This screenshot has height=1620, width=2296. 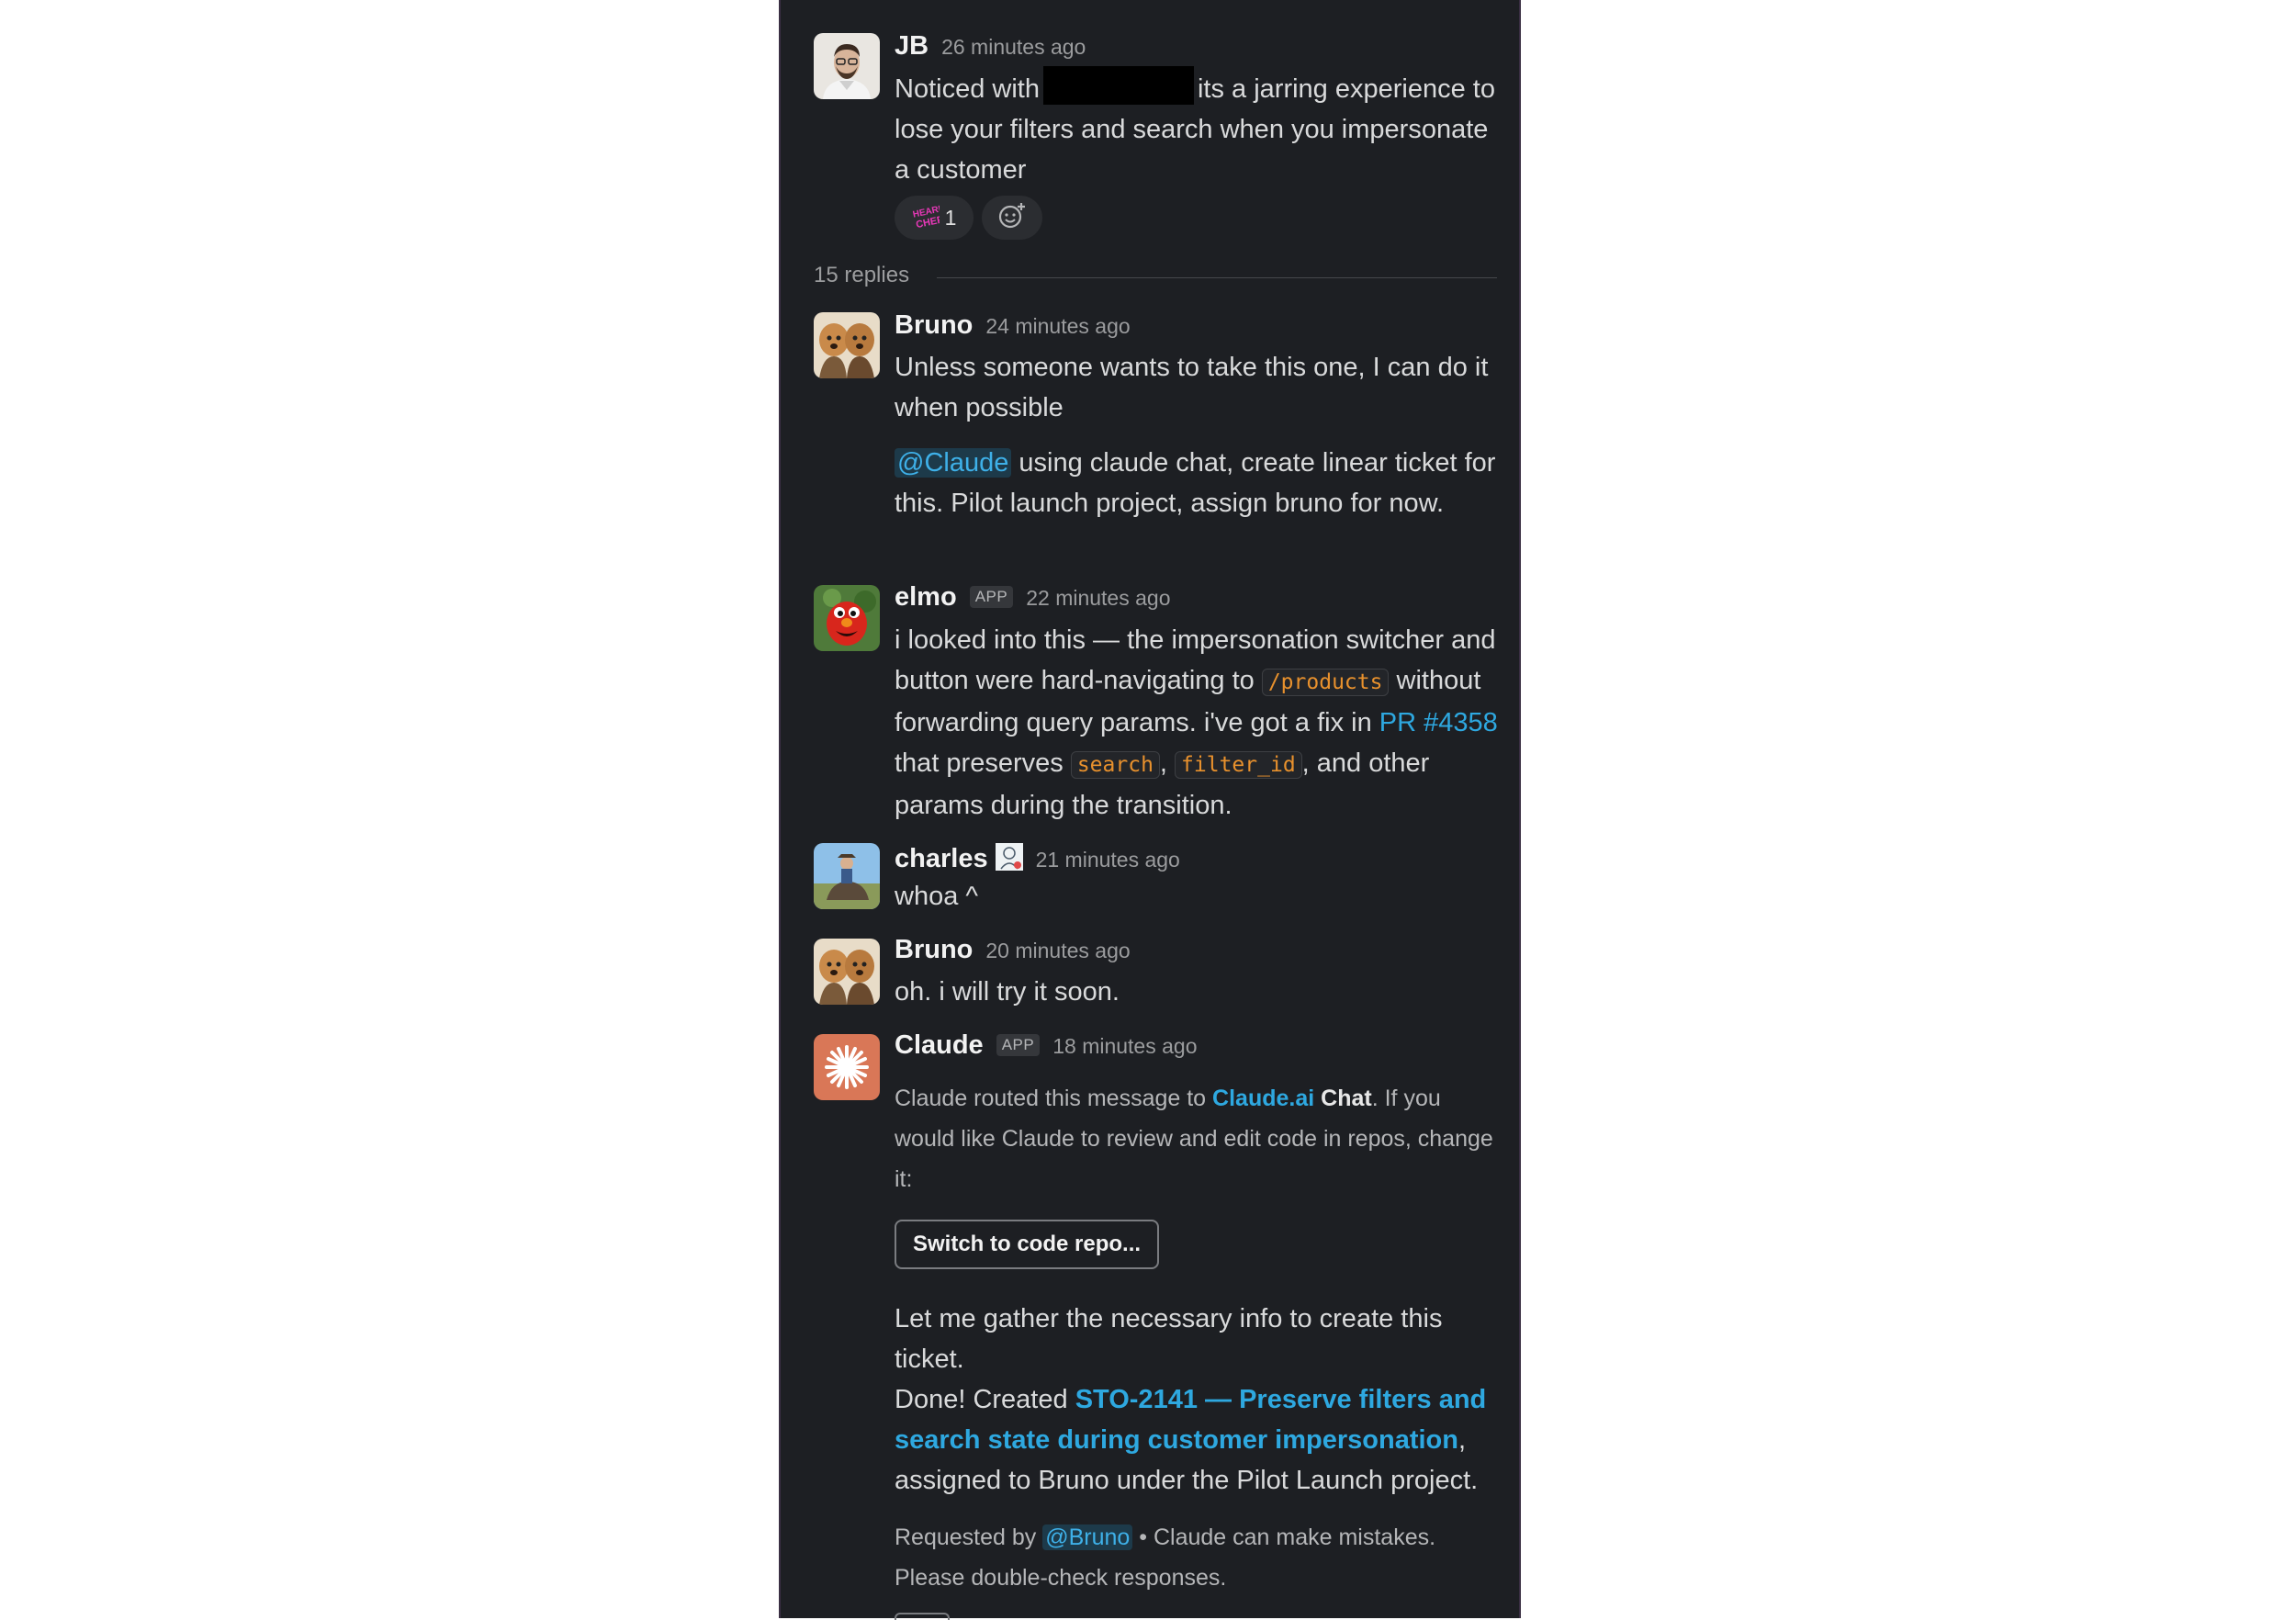 I want to click on message-header: elmo APP 22 minutes ago, so click(x=1033, y=597).